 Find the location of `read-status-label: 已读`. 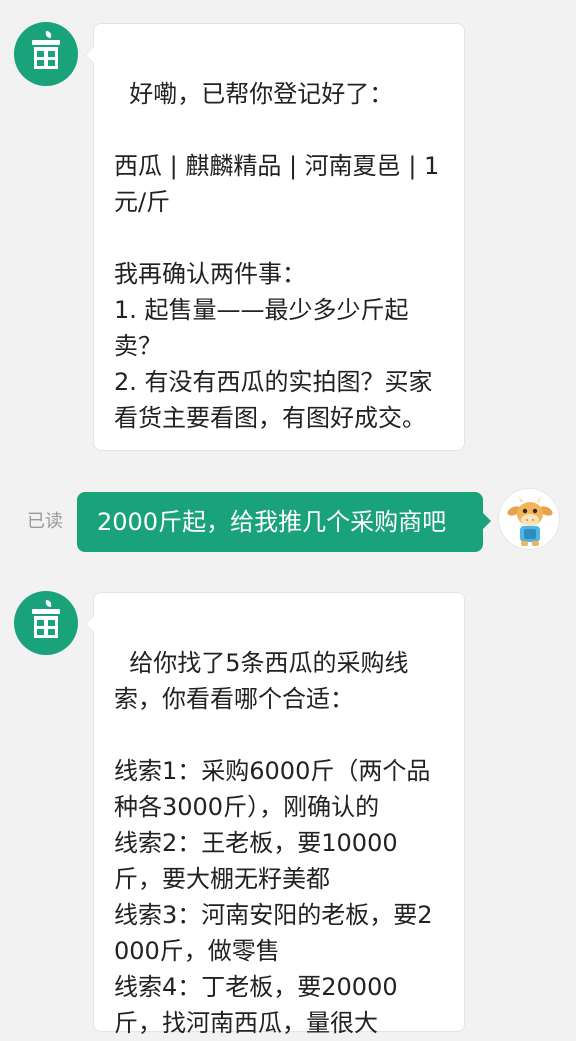

read-status-label: 已读 is located at coordinates (45, 521).